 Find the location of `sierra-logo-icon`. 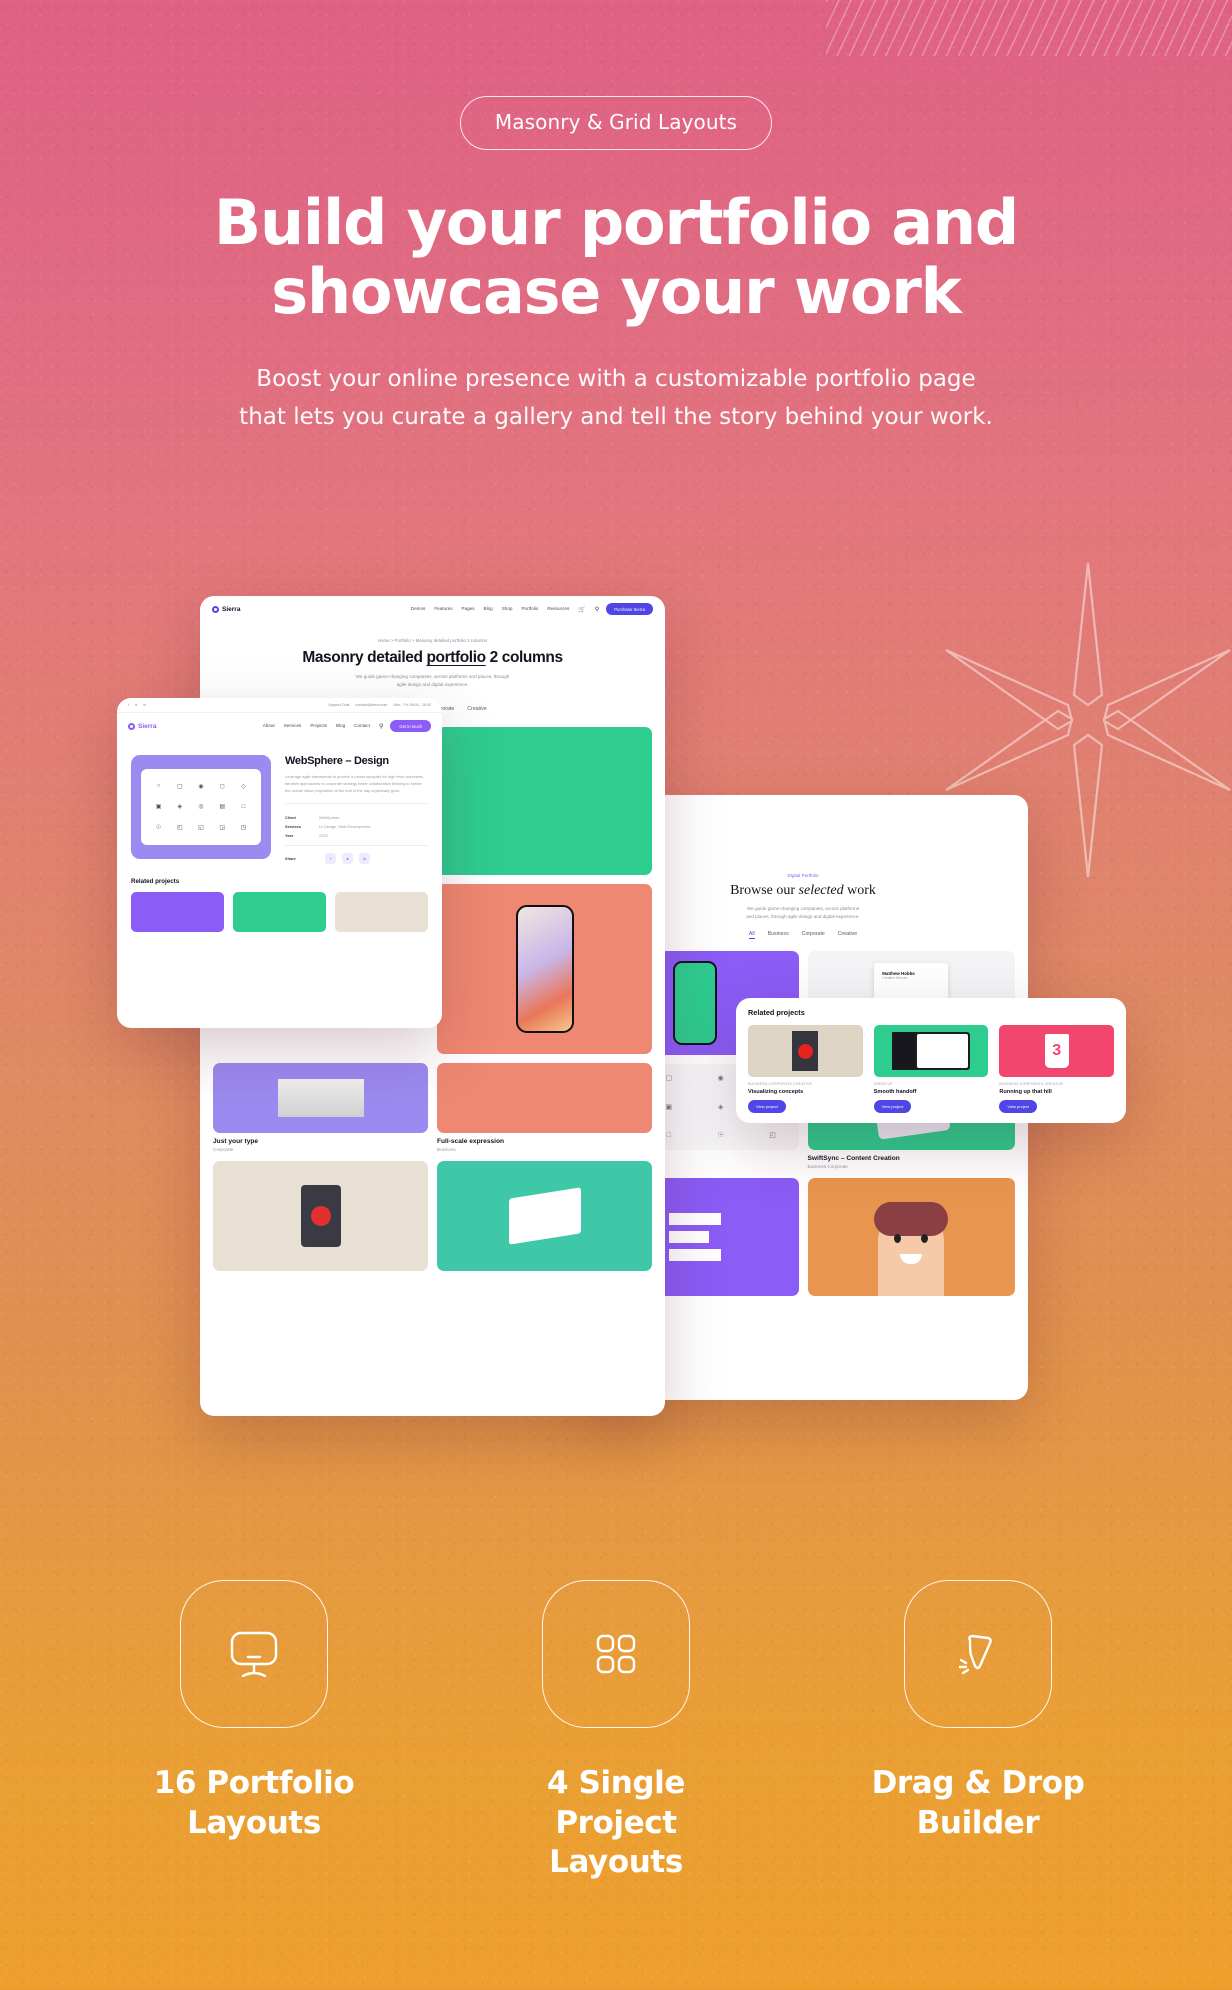

sierra-logo-icon is located at coordinates (215, 609).